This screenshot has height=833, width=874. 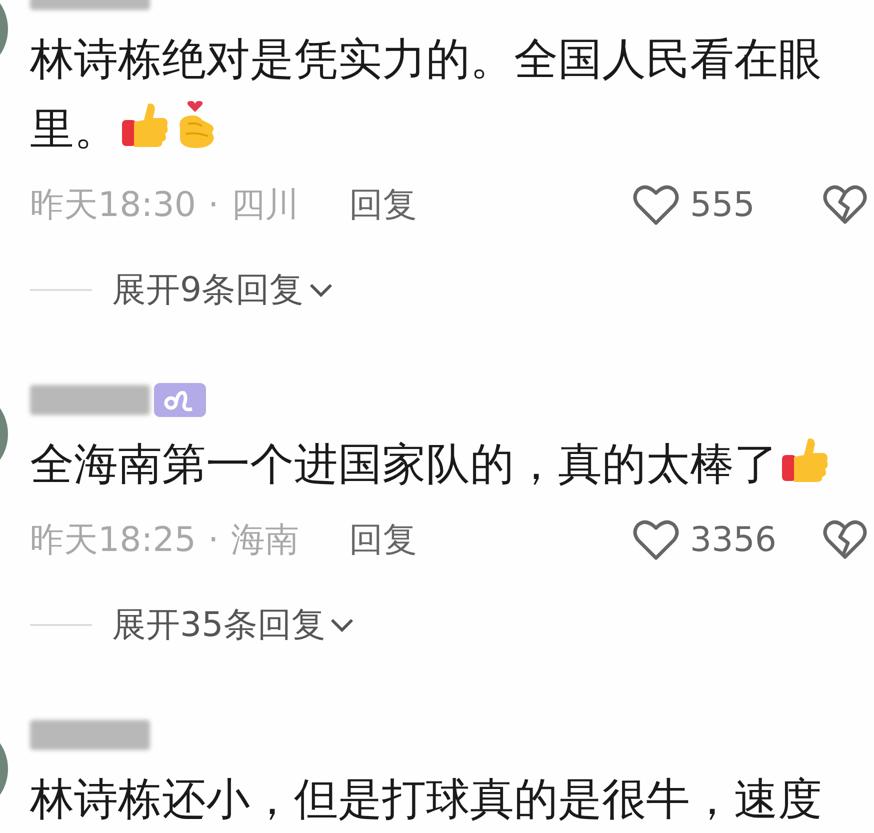 I want to click on like-count: 3356, so click(x=733, y=540).